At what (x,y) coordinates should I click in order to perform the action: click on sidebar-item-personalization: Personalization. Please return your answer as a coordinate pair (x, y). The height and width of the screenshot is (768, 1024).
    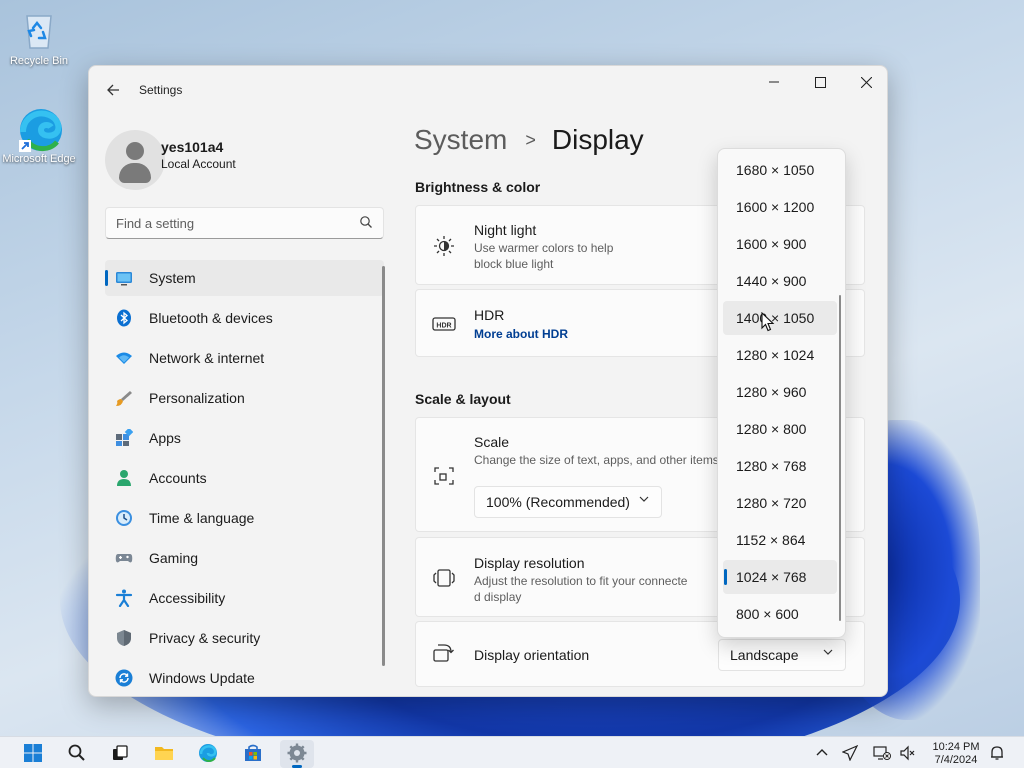
    Looking at the image, I should click on (244, 398).